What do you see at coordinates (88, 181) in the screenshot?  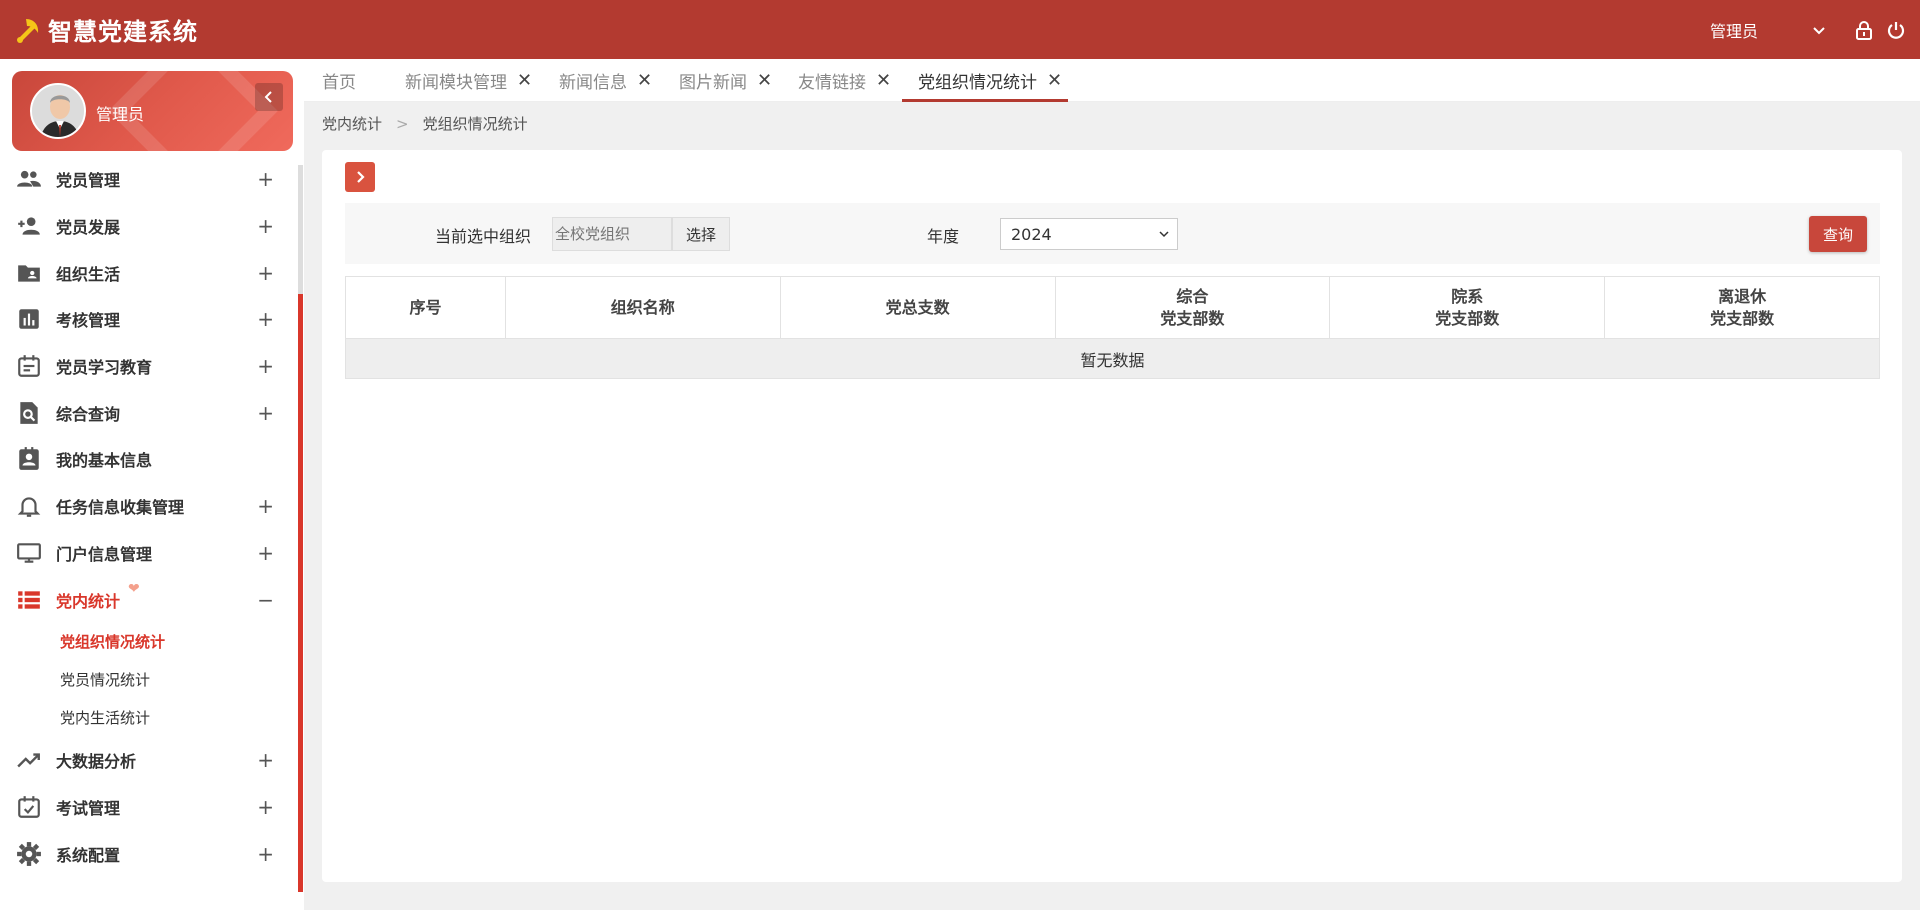 I see `sidebar-item-label: 党员管理` at bounding box center [88, 181].